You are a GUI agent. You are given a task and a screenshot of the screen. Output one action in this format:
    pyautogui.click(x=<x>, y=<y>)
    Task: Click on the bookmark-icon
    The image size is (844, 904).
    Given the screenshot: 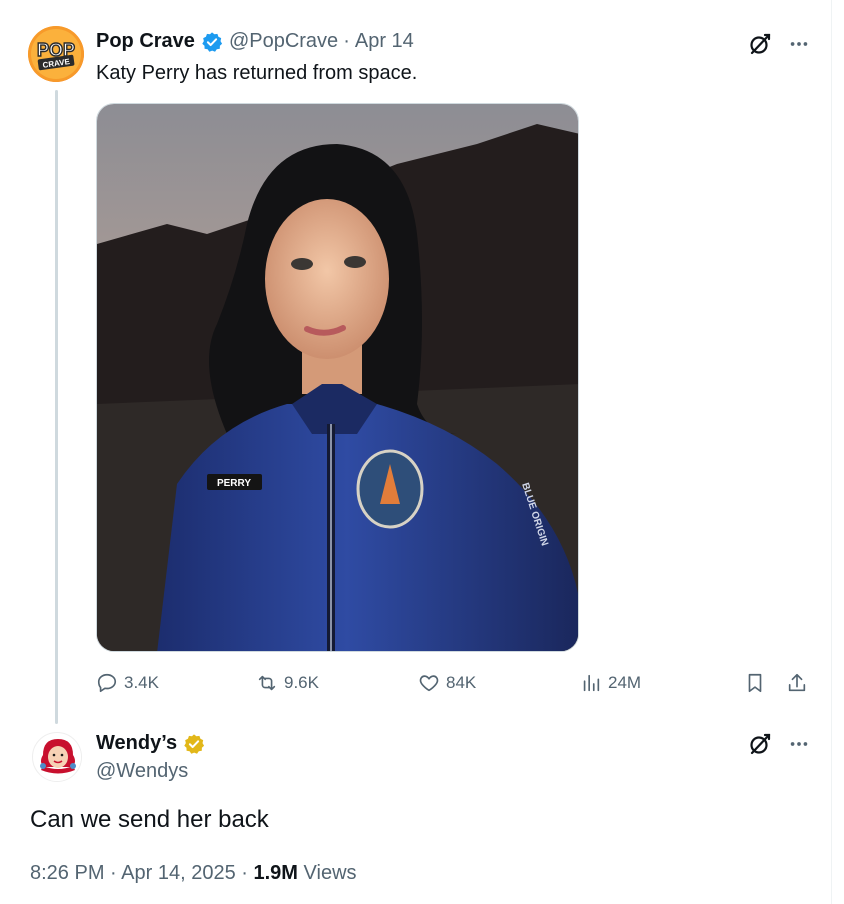 What is the action you would take?
    pyautogui.click(x=755, y=683)
    